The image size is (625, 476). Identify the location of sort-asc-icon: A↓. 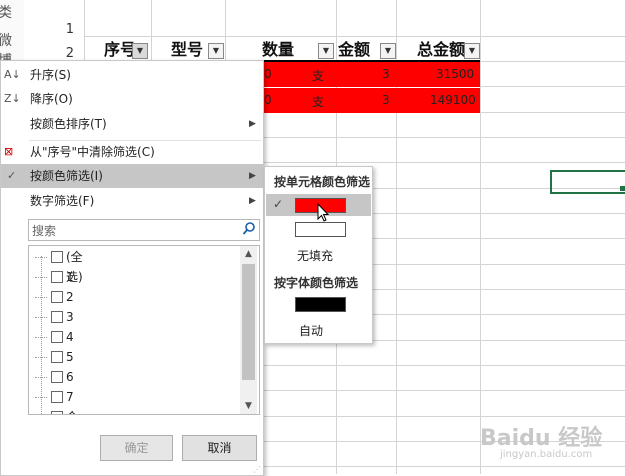
(12, 74).